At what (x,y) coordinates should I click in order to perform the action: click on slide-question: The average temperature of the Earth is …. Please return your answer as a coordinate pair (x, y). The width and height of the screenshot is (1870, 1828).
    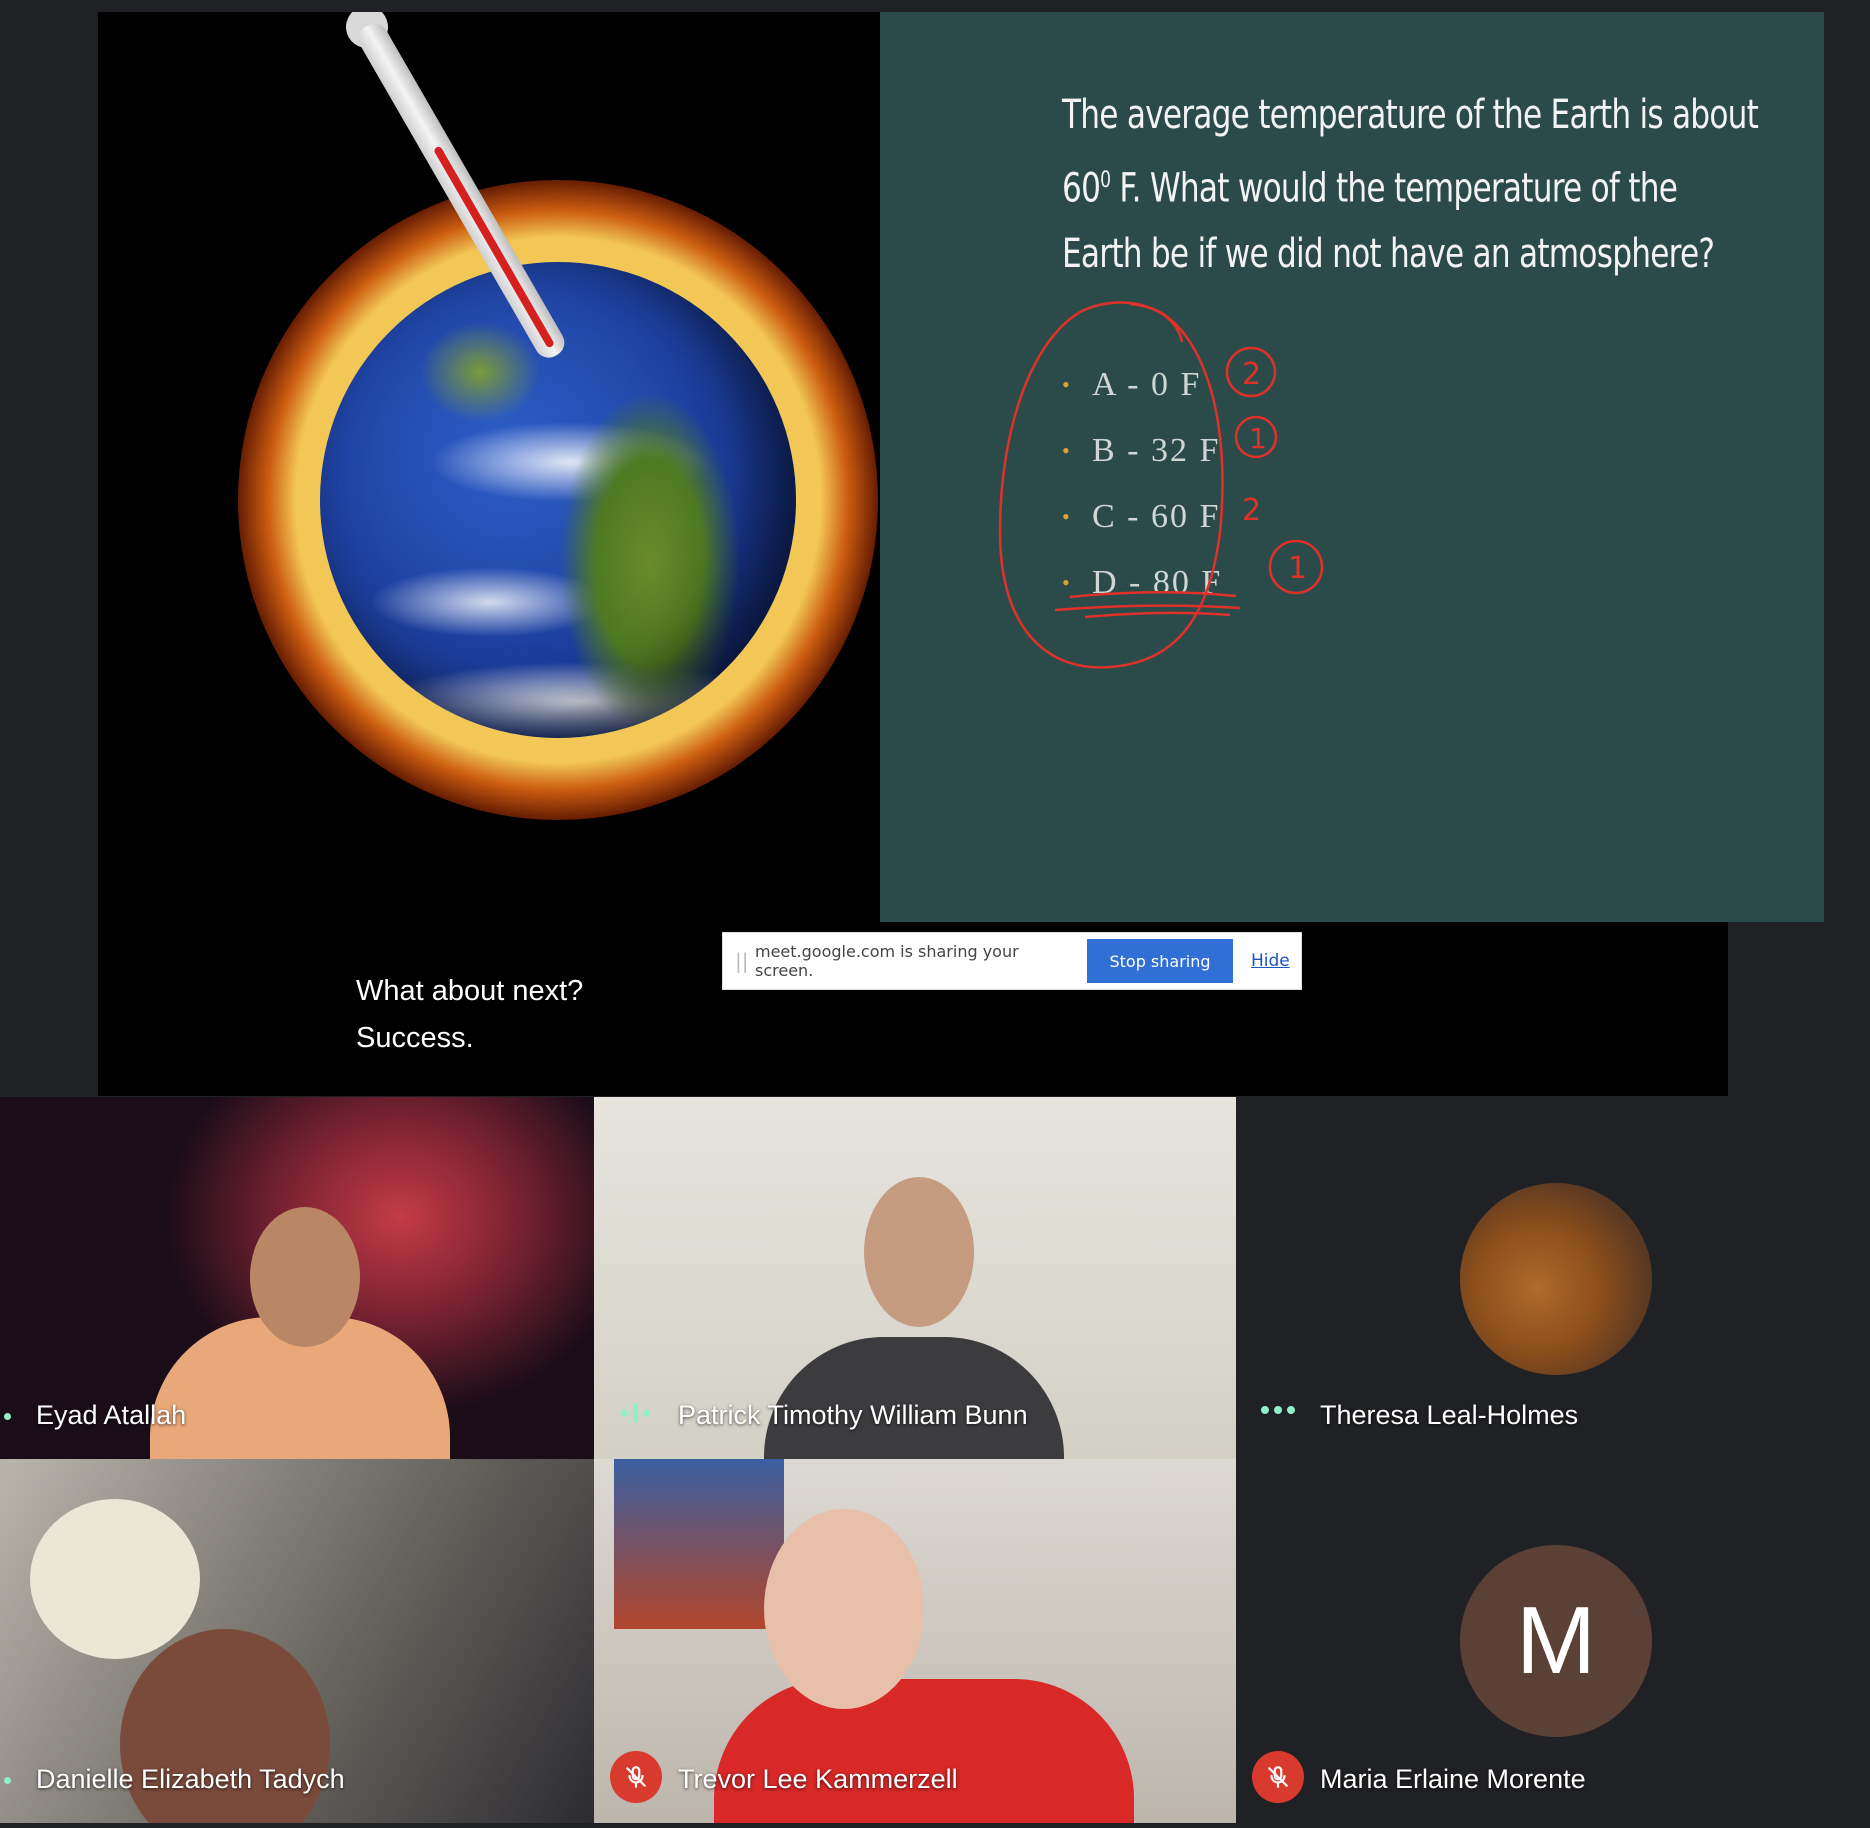
    Looking at the image, I should click on (1410, 185).